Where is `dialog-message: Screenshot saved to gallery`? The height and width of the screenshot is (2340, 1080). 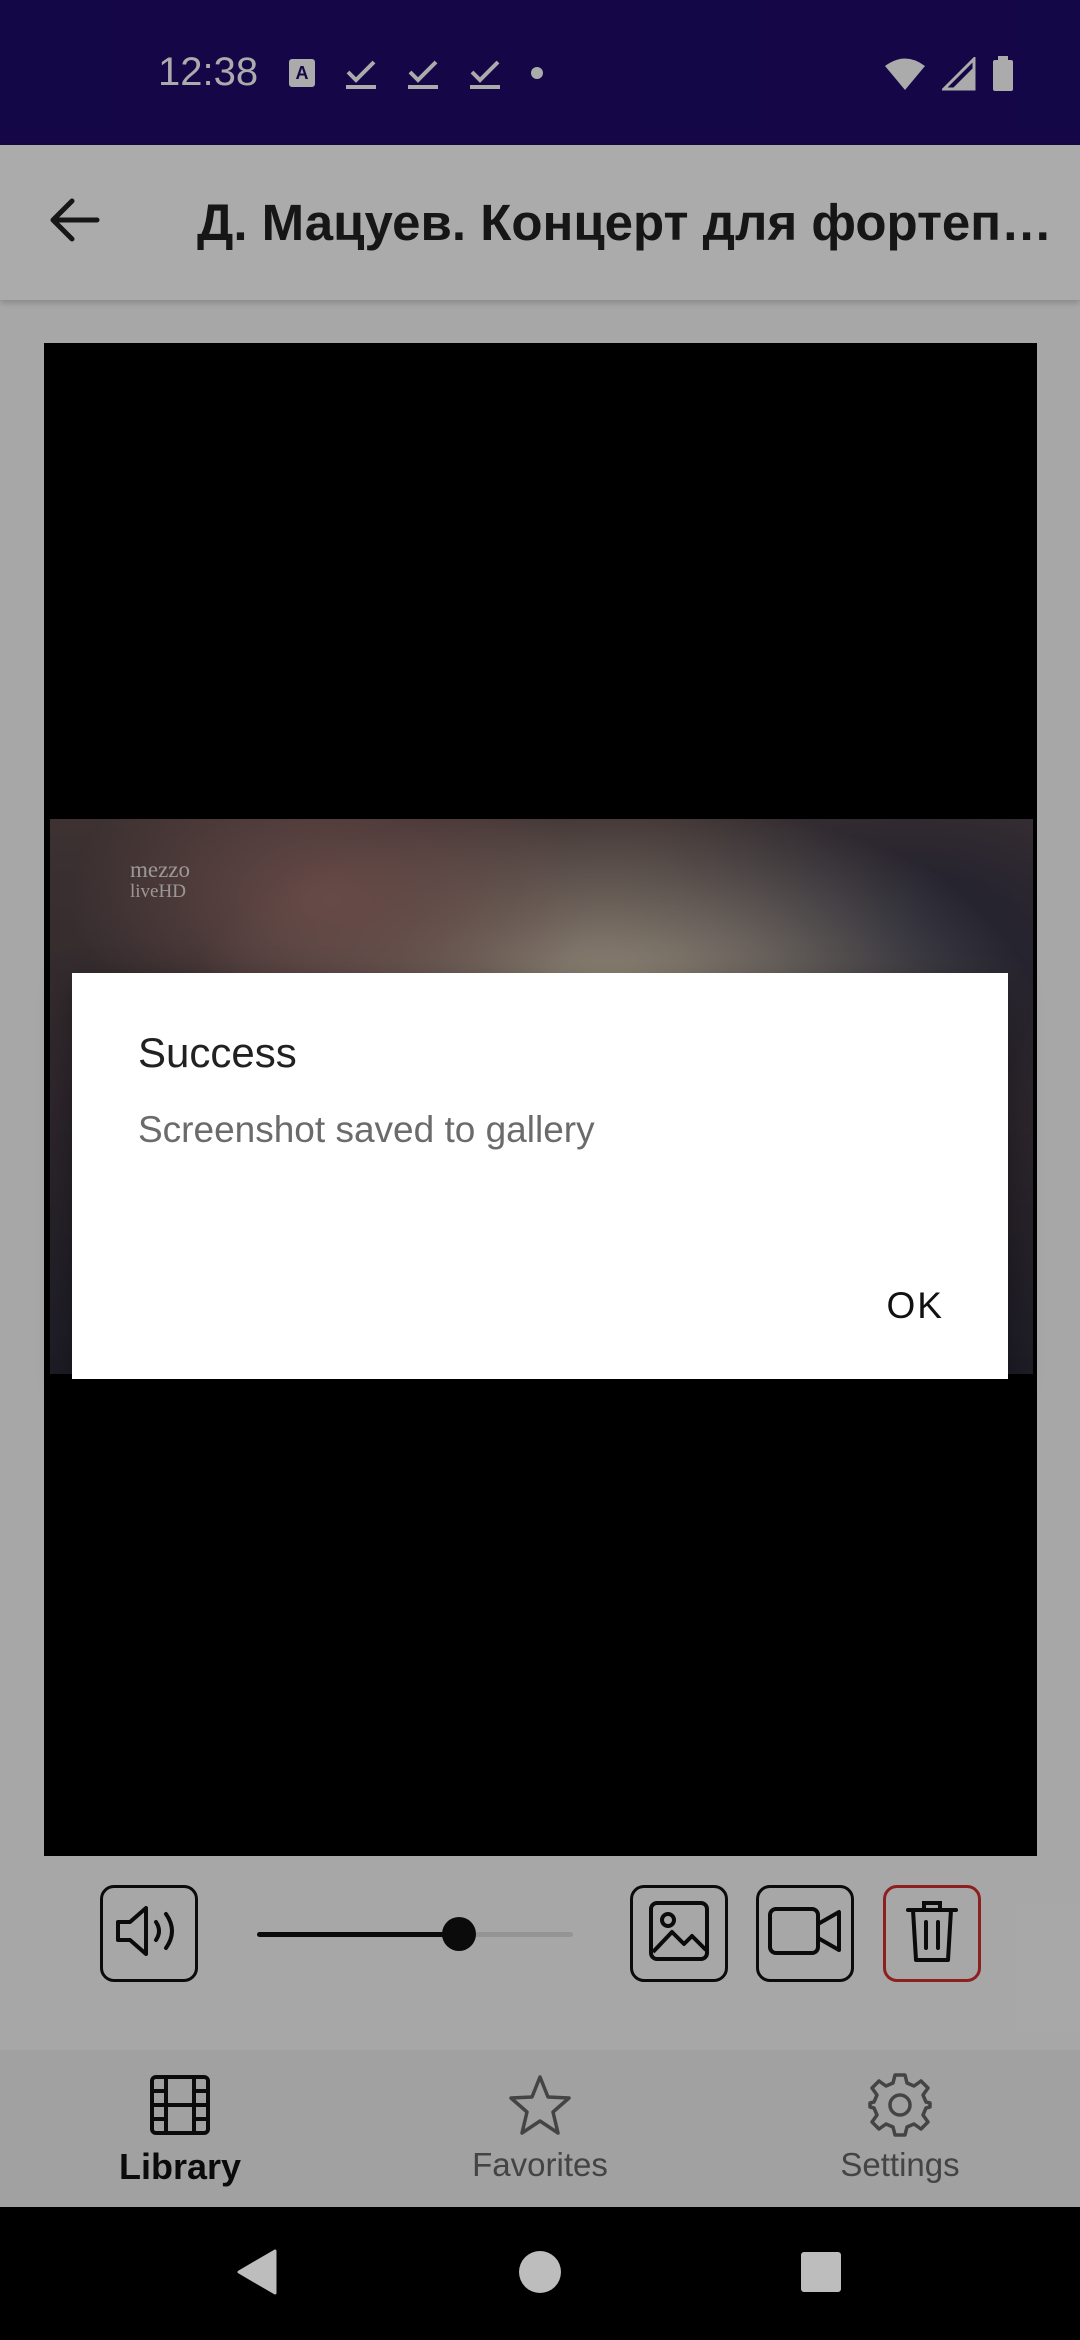
dialog-message: Screenshot saved to gallery is located at coordinates (366, 1129).